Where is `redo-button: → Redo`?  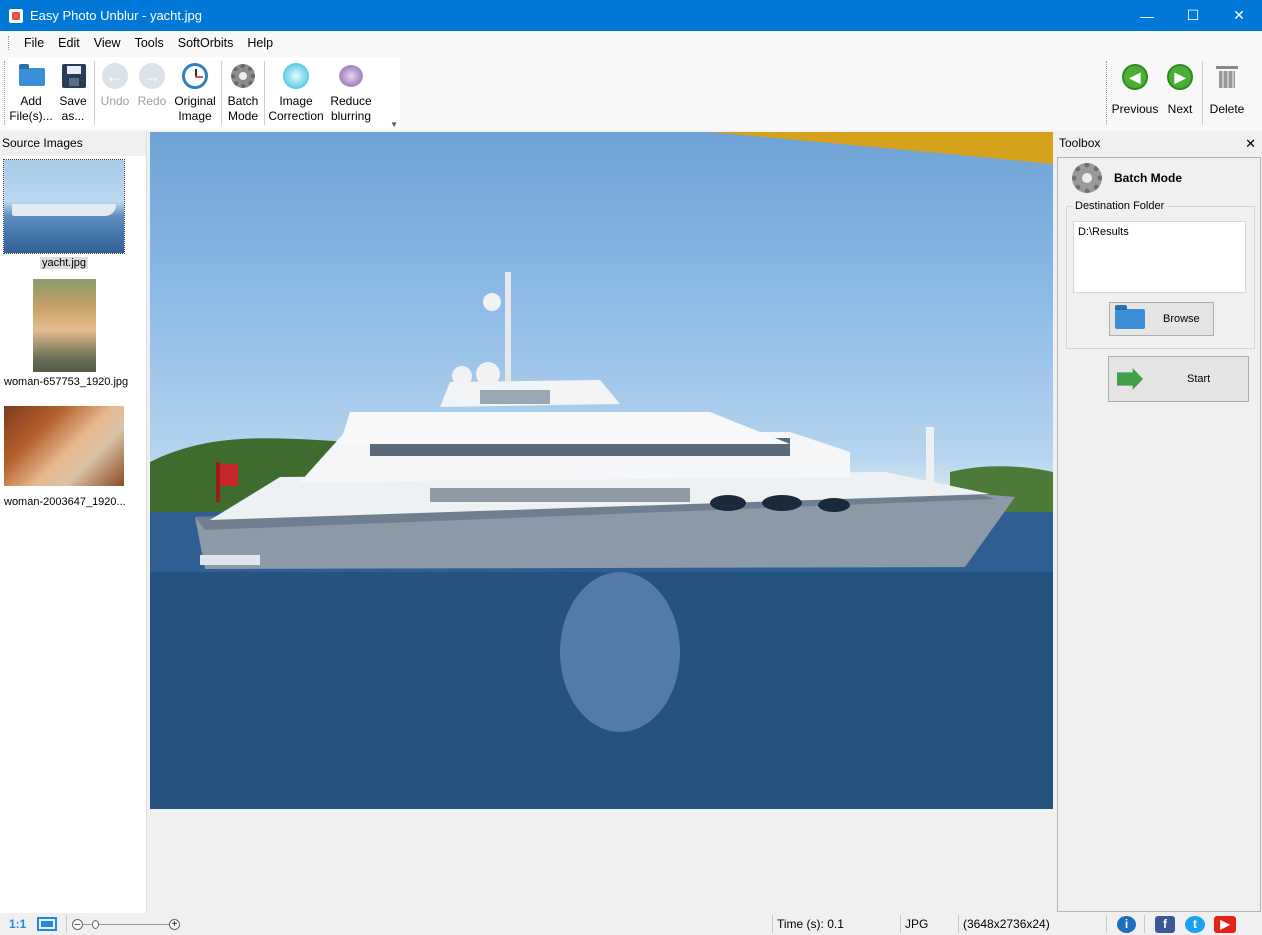 redo-button: → Redo is located at coordinates (152, 93).